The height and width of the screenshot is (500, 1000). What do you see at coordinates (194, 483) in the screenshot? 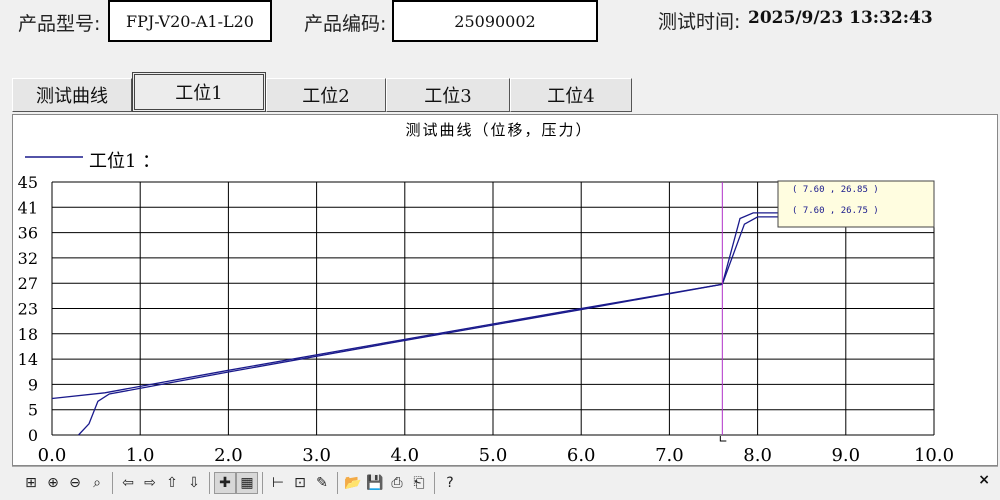
I see `pan-down-icon: ⇩` at bounding box center [194, 483].